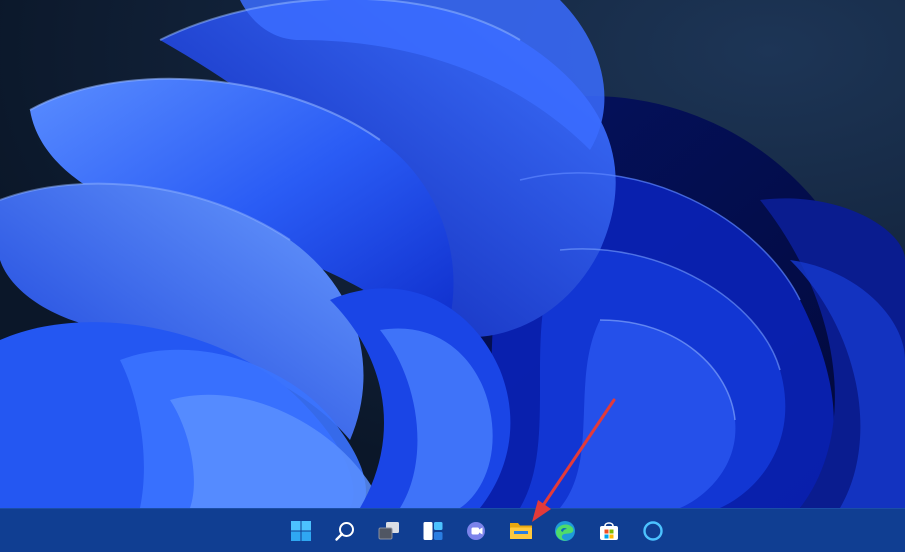 This screenshot has height=552, width=905. I want to click on windows-logo-icon, so click(301, 531).